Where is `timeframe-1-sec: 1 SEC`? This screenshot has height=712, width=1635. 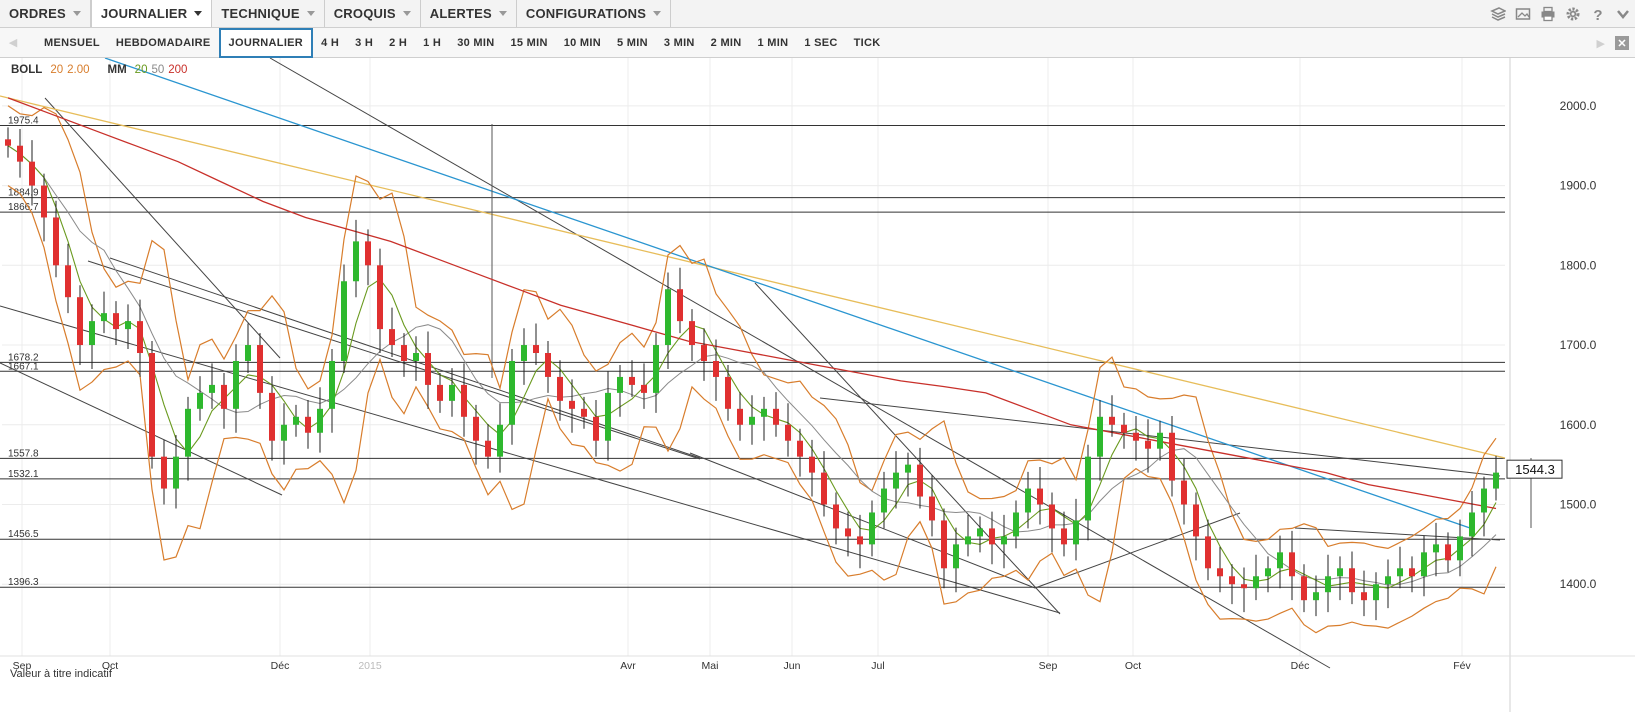 timeframe-1-sec: 1 SEC is located at coordinates (820, 43).